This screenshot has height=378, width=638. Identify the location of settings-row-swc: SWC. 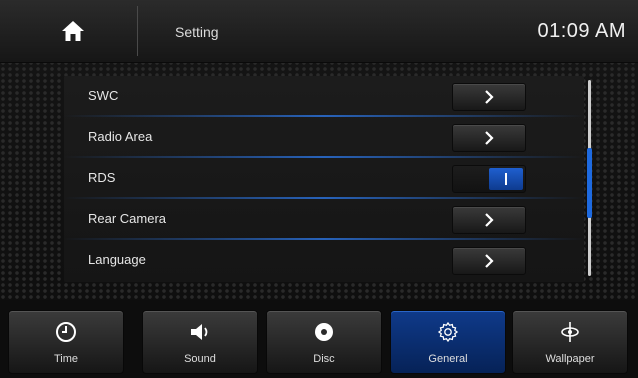
(324, 96).